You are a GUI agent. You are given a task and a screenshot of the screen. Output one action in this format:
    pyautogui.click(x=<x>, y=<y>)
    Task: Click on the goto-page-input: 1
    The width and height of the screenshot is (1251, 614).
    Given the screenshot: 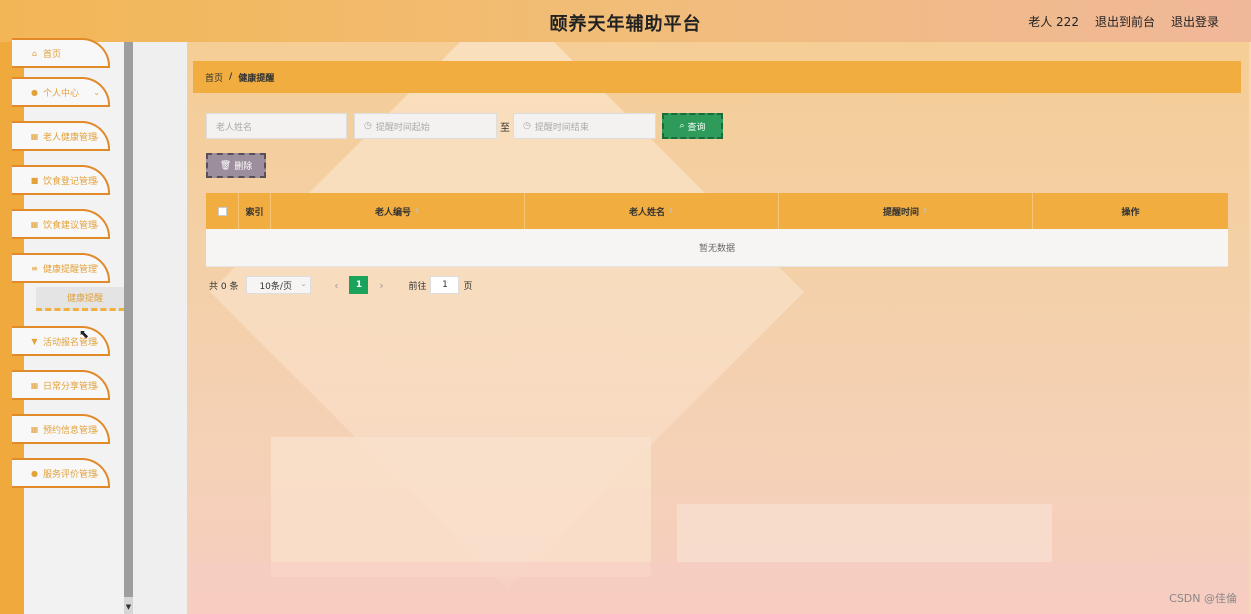 What is the action you would take?
    pyautogui.click(x=445, y=285)
    